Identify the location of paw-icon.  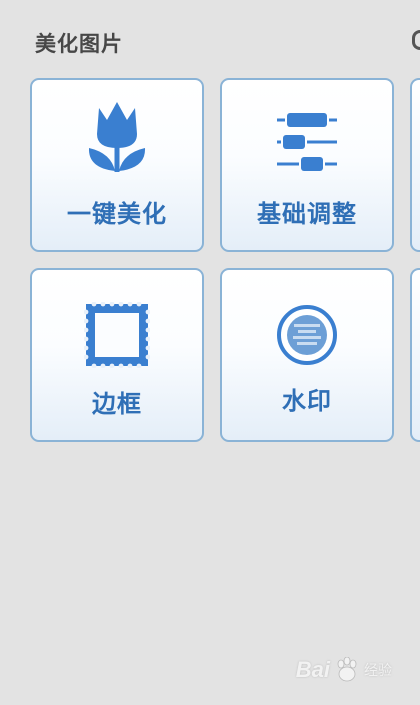
(347, 669).